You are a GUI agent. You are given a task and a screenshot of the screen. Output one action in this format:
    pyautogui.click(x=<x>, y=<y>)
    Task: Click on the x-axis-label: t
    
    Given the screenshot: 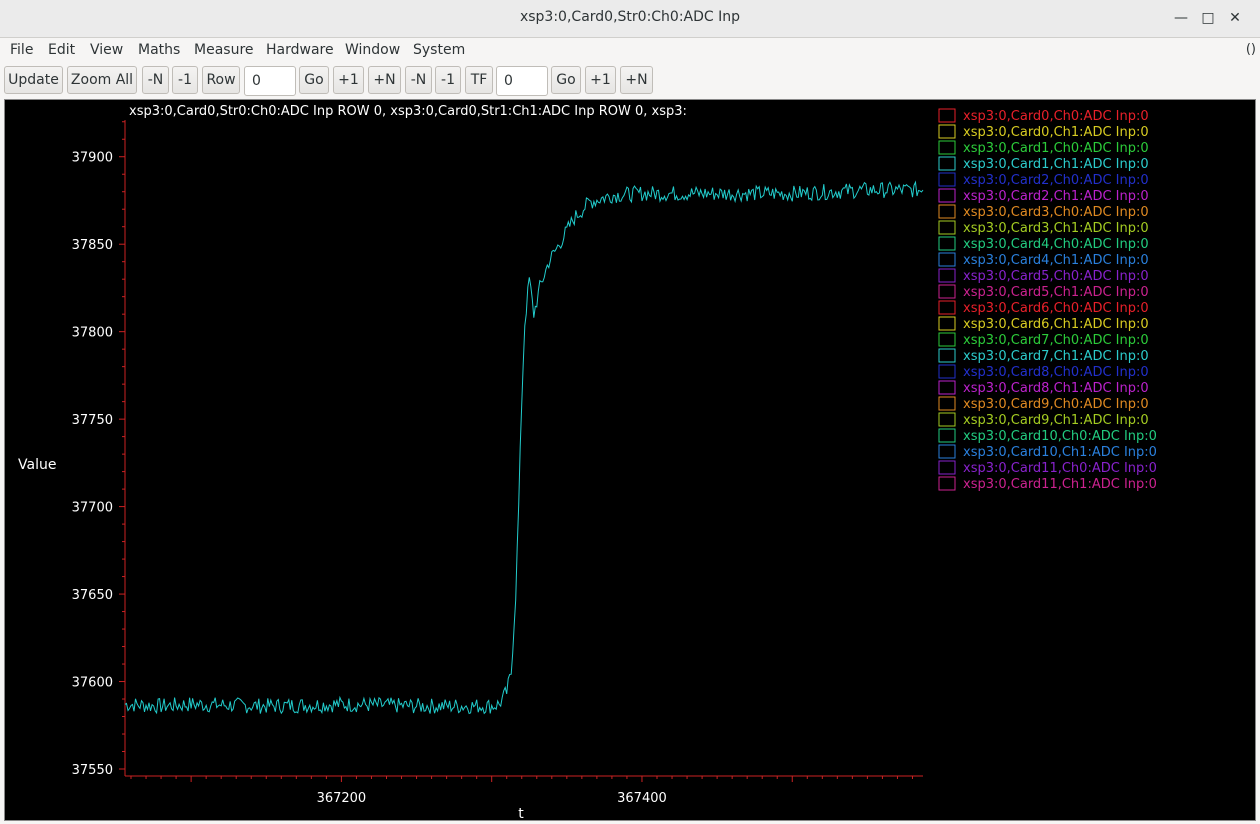 What is the action you would take?
    pyautogui.click(x=521, y=813)
    